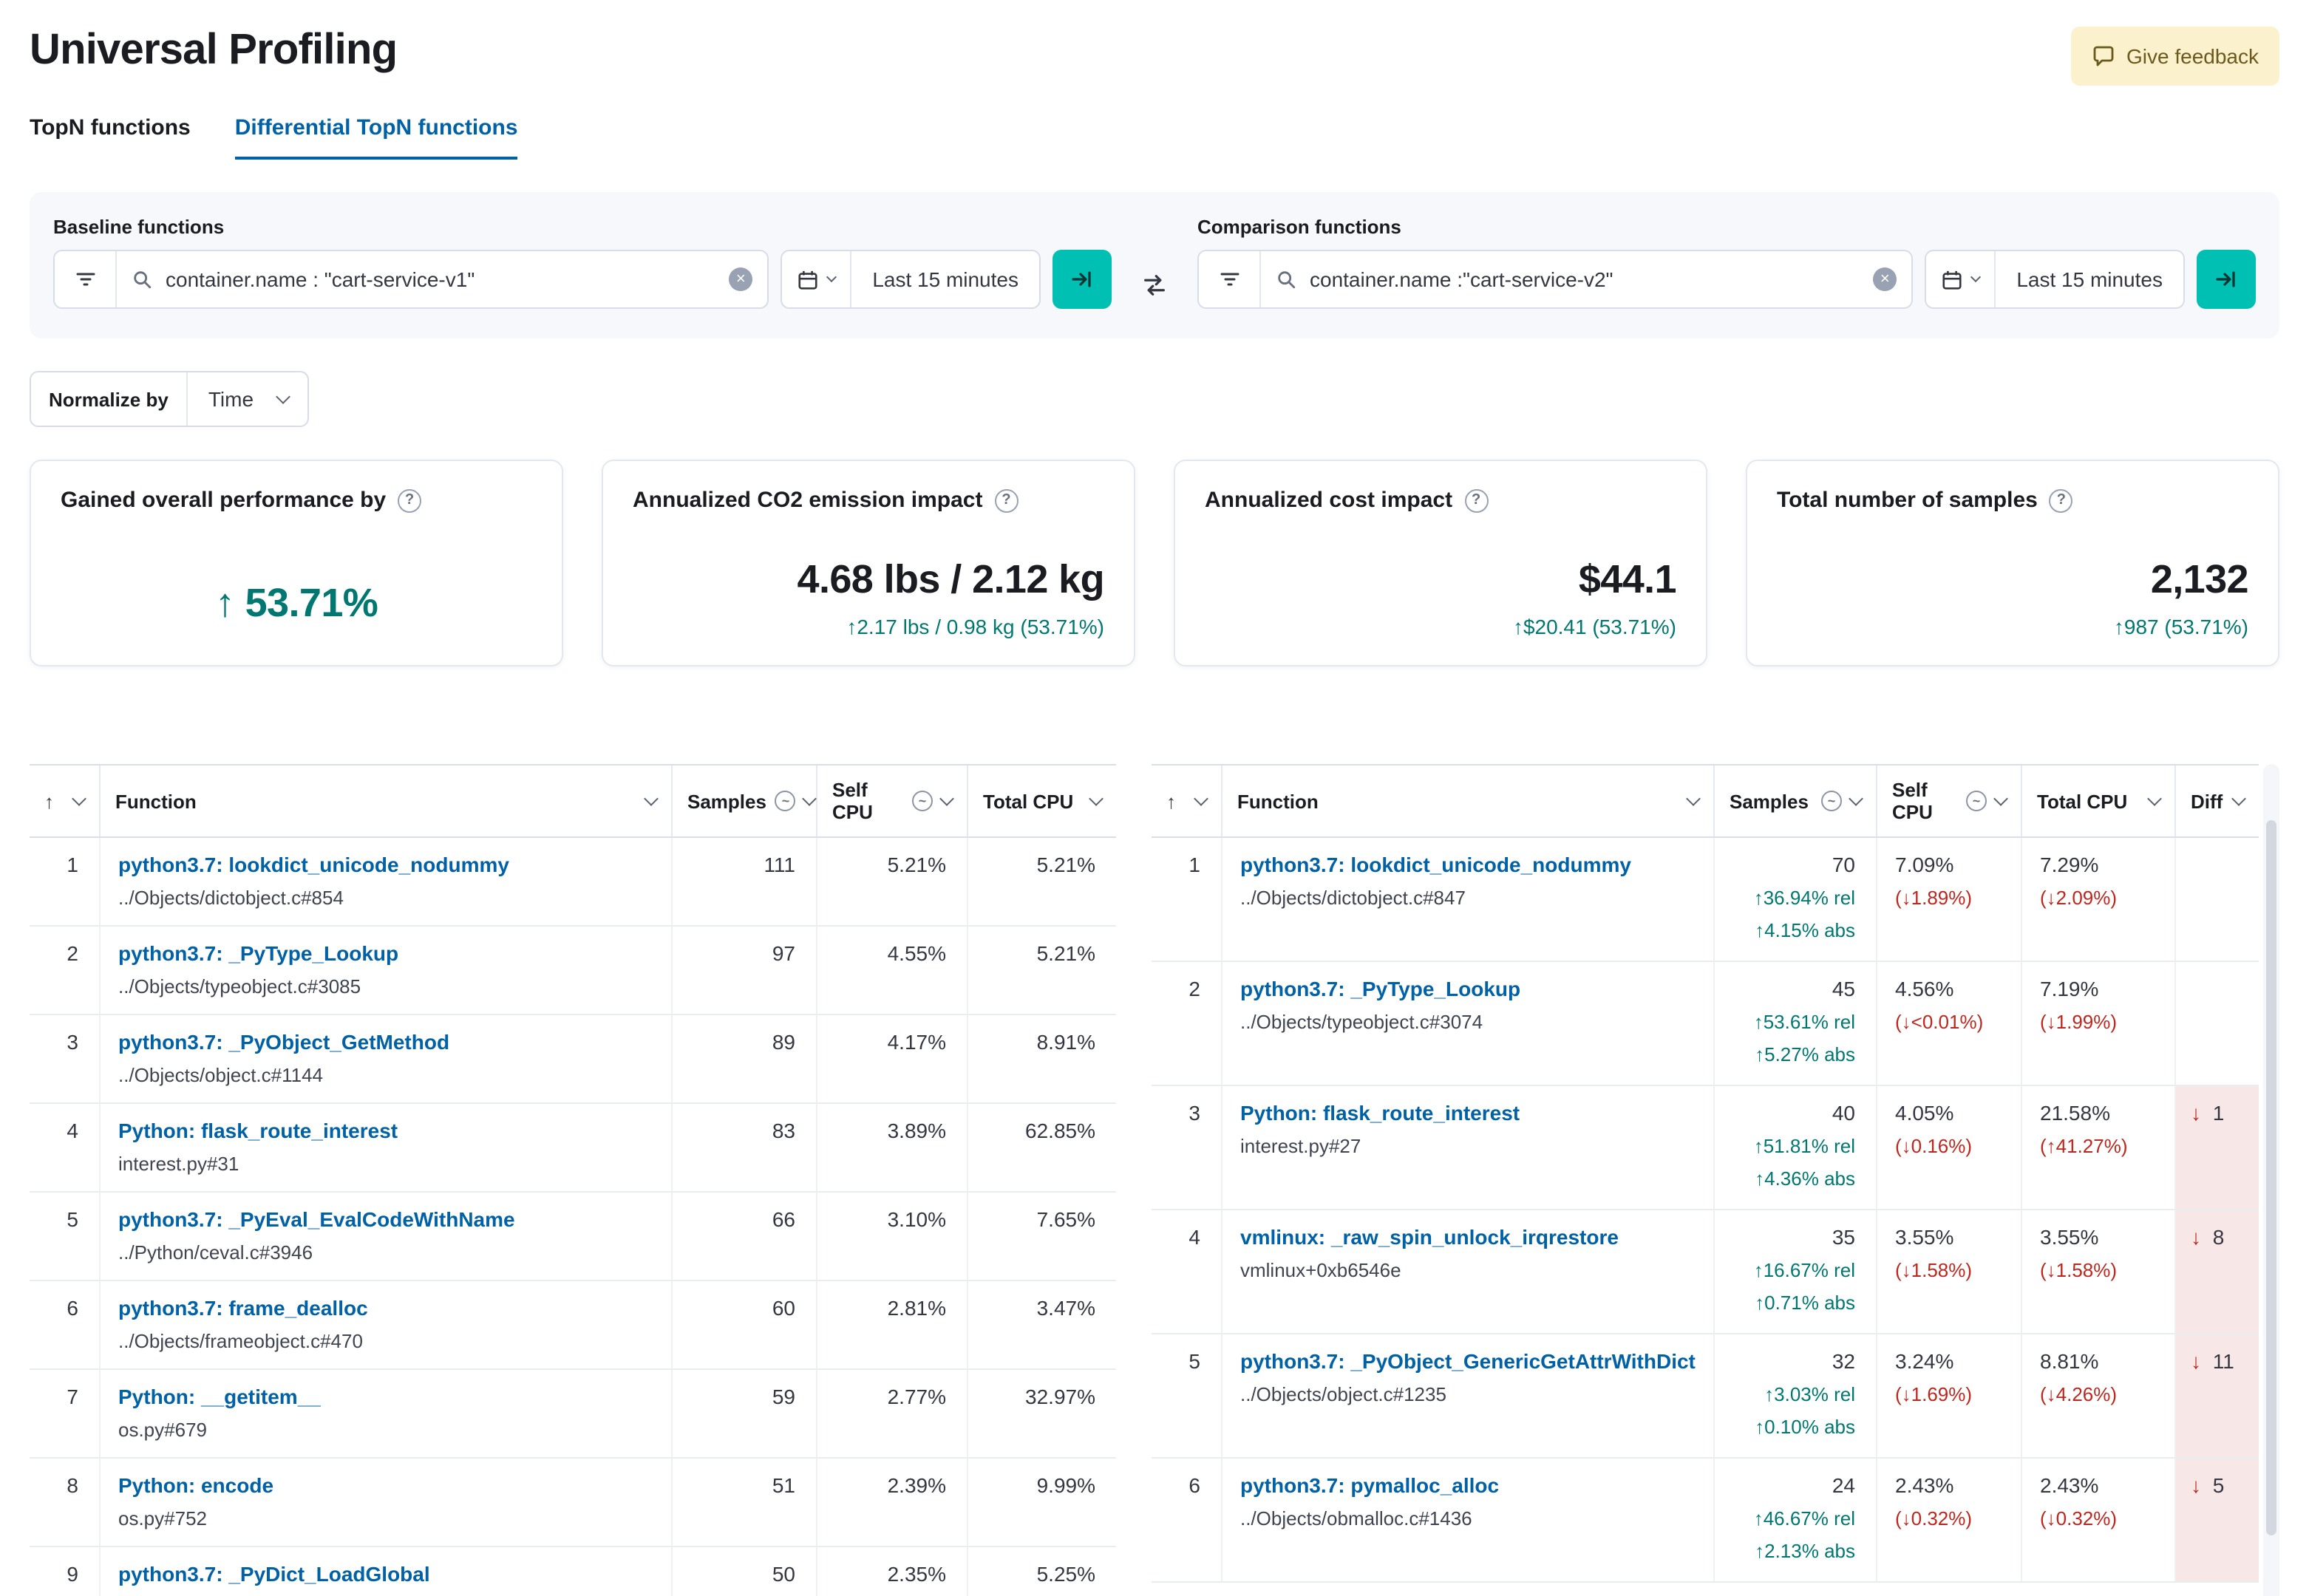  I want to click on function-path: ../Objects/object.c#1235, so click(1343, 1394).